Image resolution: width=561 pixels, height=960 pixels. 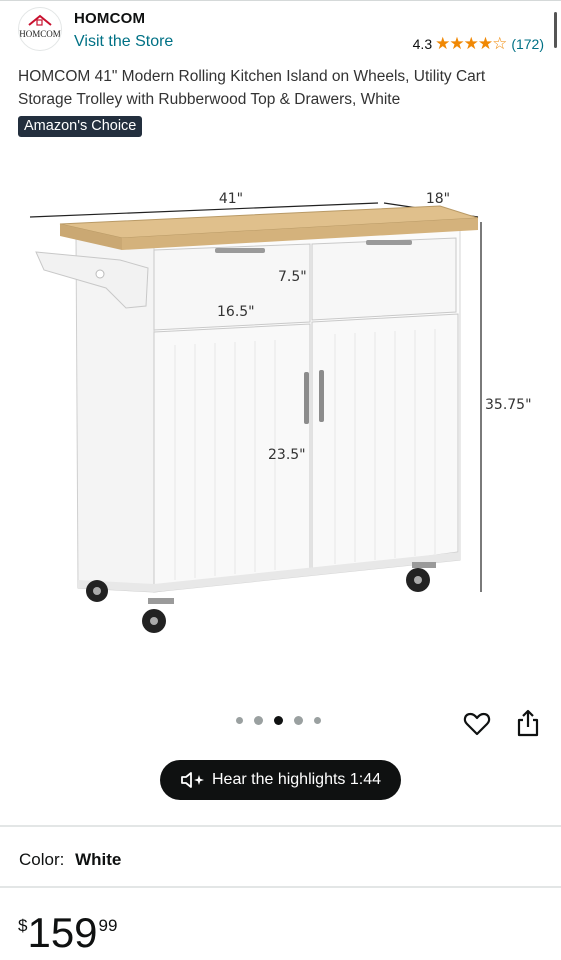 What do you see at coordinates (296, 779) in the screenshot?
I see `hear-highlights-label: Hear the highlights 1:44` at bounding box center [296, 779].